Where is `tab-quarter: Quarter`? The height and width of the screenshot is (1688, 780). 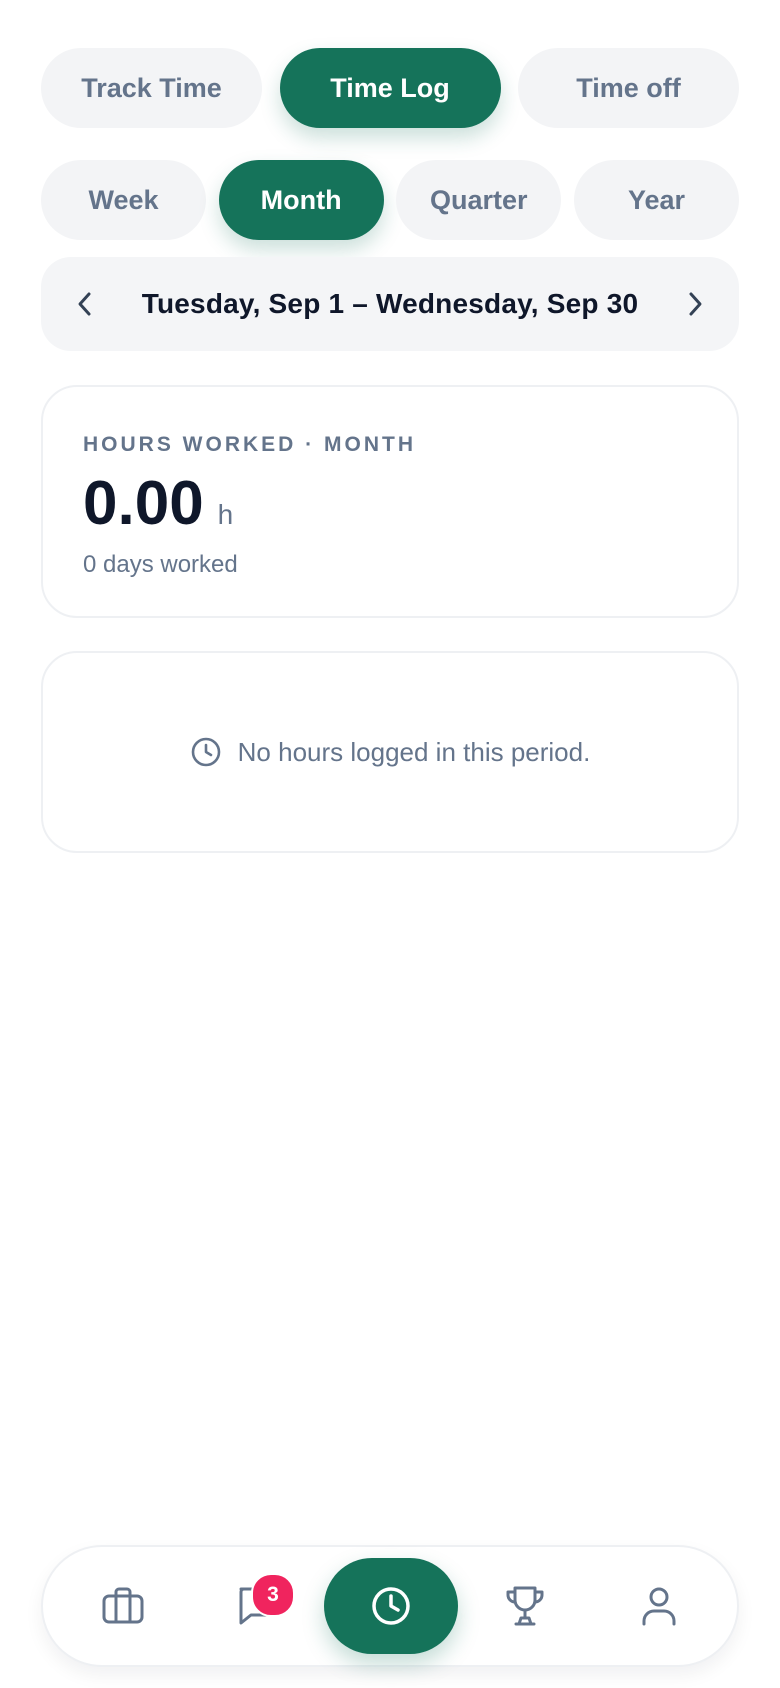 tab-quarter: Quarter is located at coordinates (479, 200).